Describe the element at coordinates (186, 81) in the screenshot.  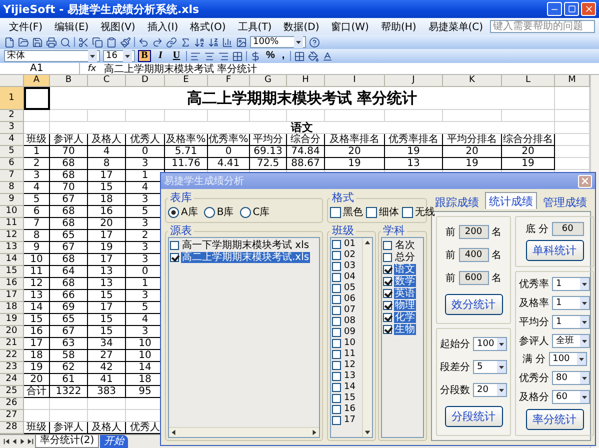
I see `column-header: E` at that location.